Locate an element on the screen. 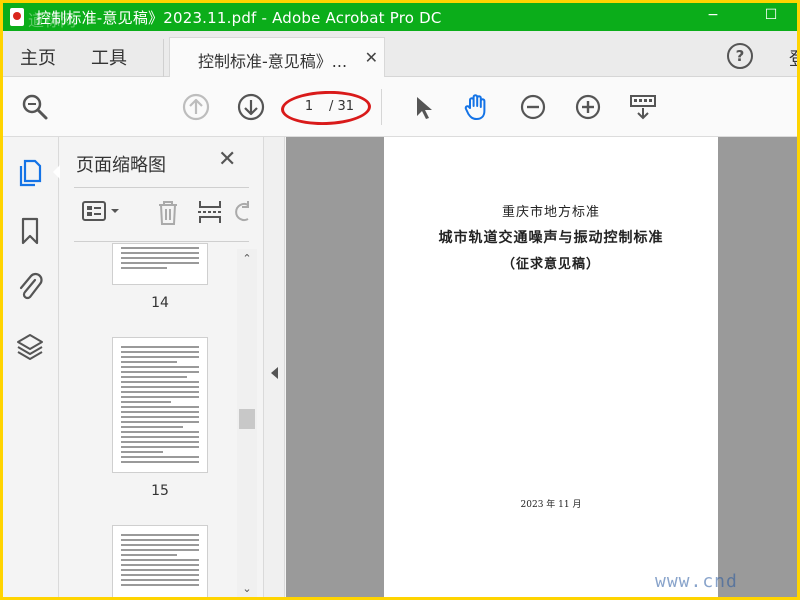 This screenshot has width=800, height=600. navigation-rail is located at coordinates (31, 367).